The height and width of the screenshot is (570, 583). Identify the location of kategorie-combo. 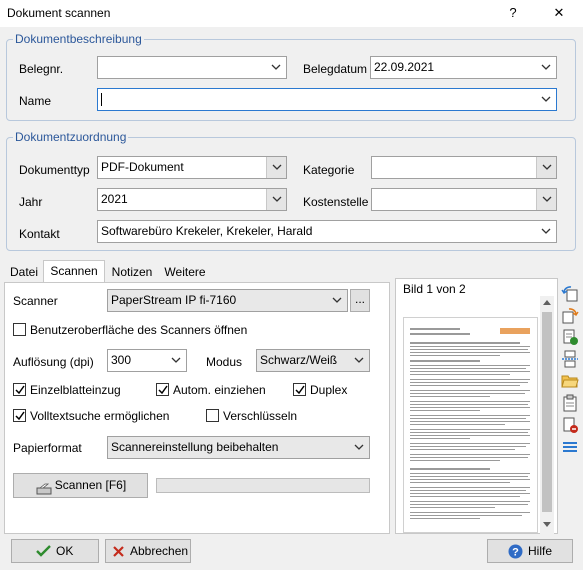
(464, 167).